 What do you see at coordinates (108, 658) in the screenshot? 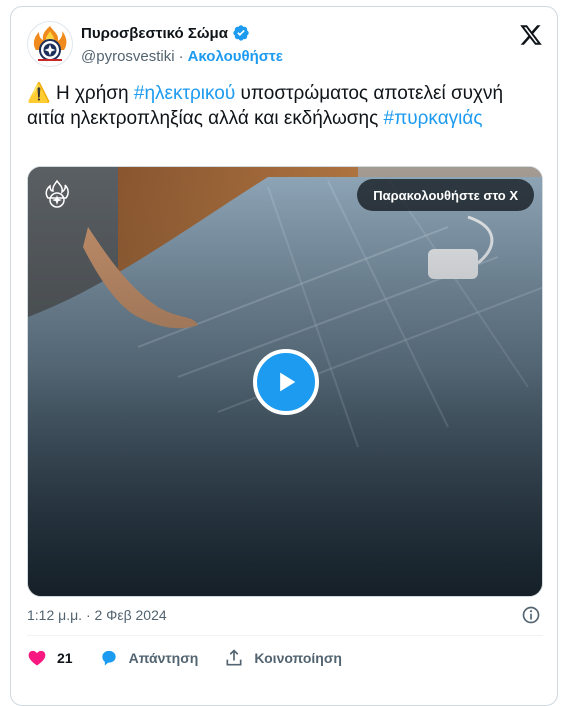
I see `reply-bubble-icon` at bounding box center [108, 658].